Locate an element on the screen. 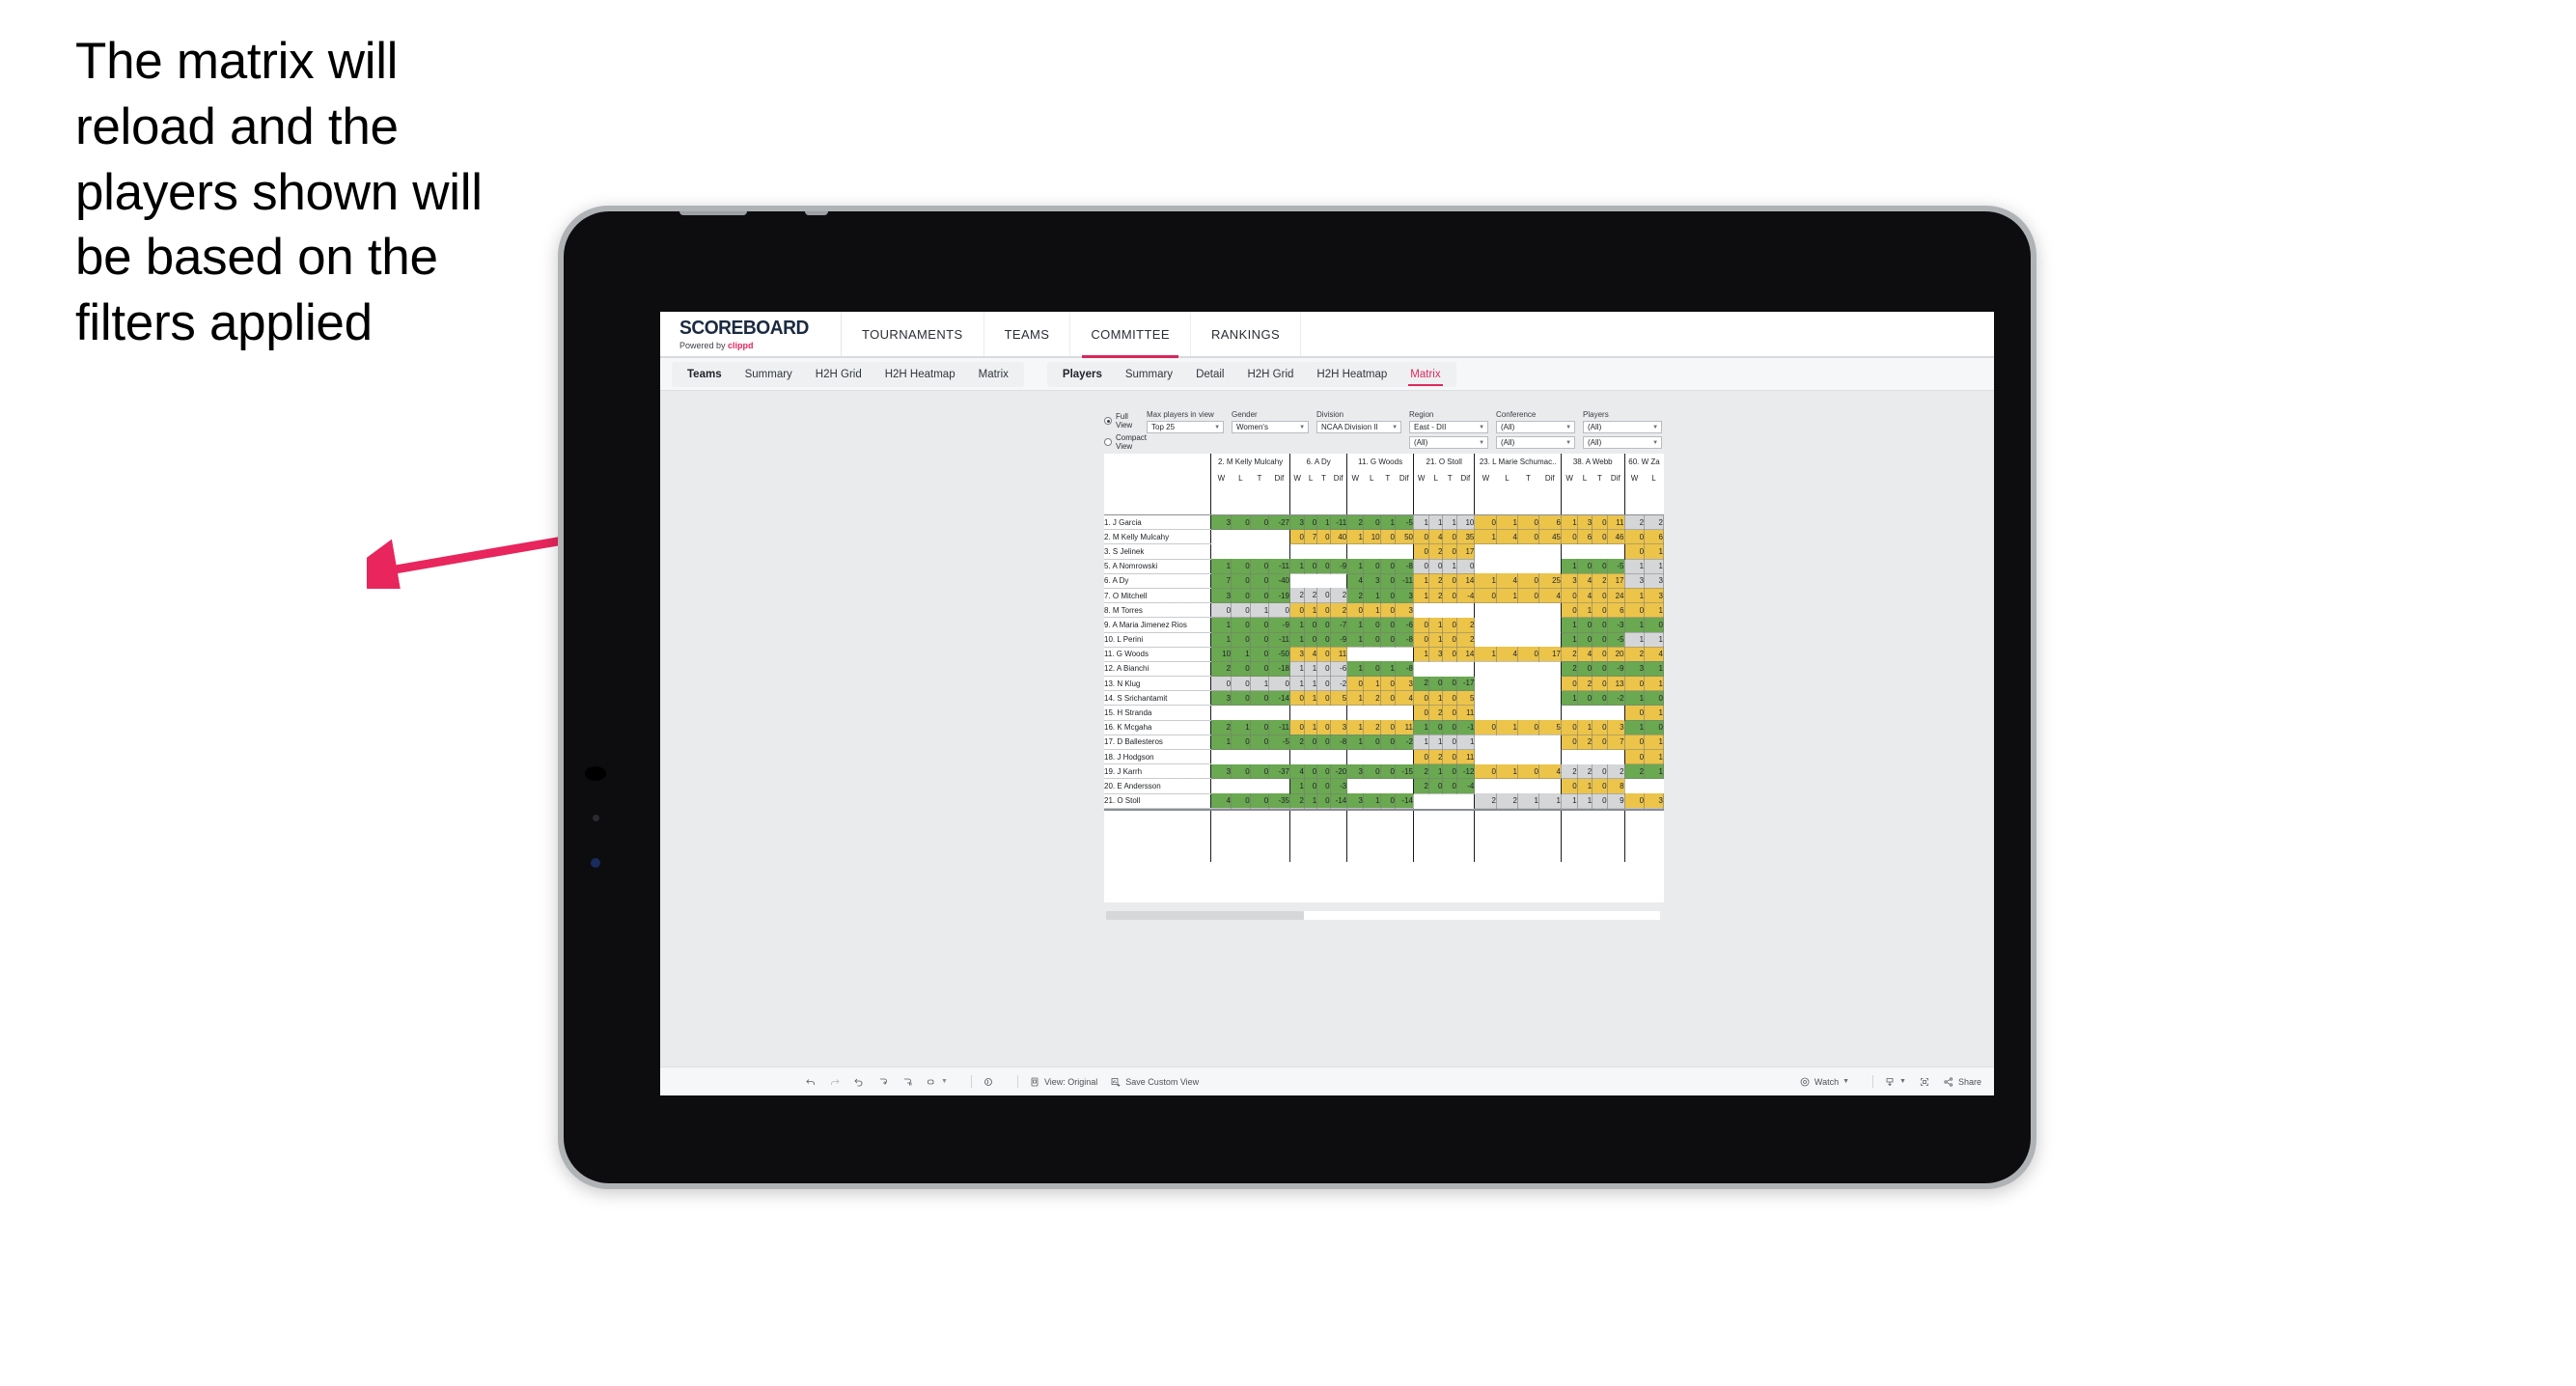 The image size is (2576, 1386). matrix-row-label: 3. S Jelinek is located at coordinates (1157, 551).